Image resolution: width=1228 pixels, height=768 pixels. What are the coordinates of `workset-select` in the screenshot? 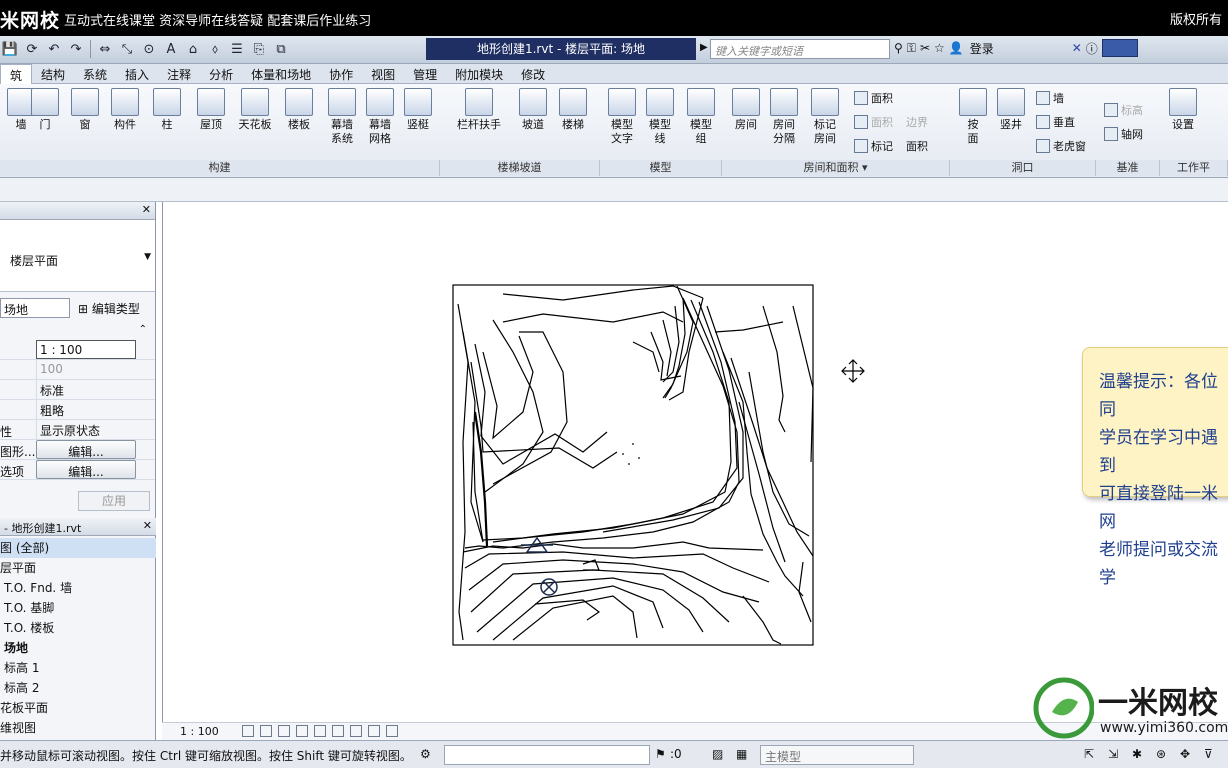 It's located at (547, 755).